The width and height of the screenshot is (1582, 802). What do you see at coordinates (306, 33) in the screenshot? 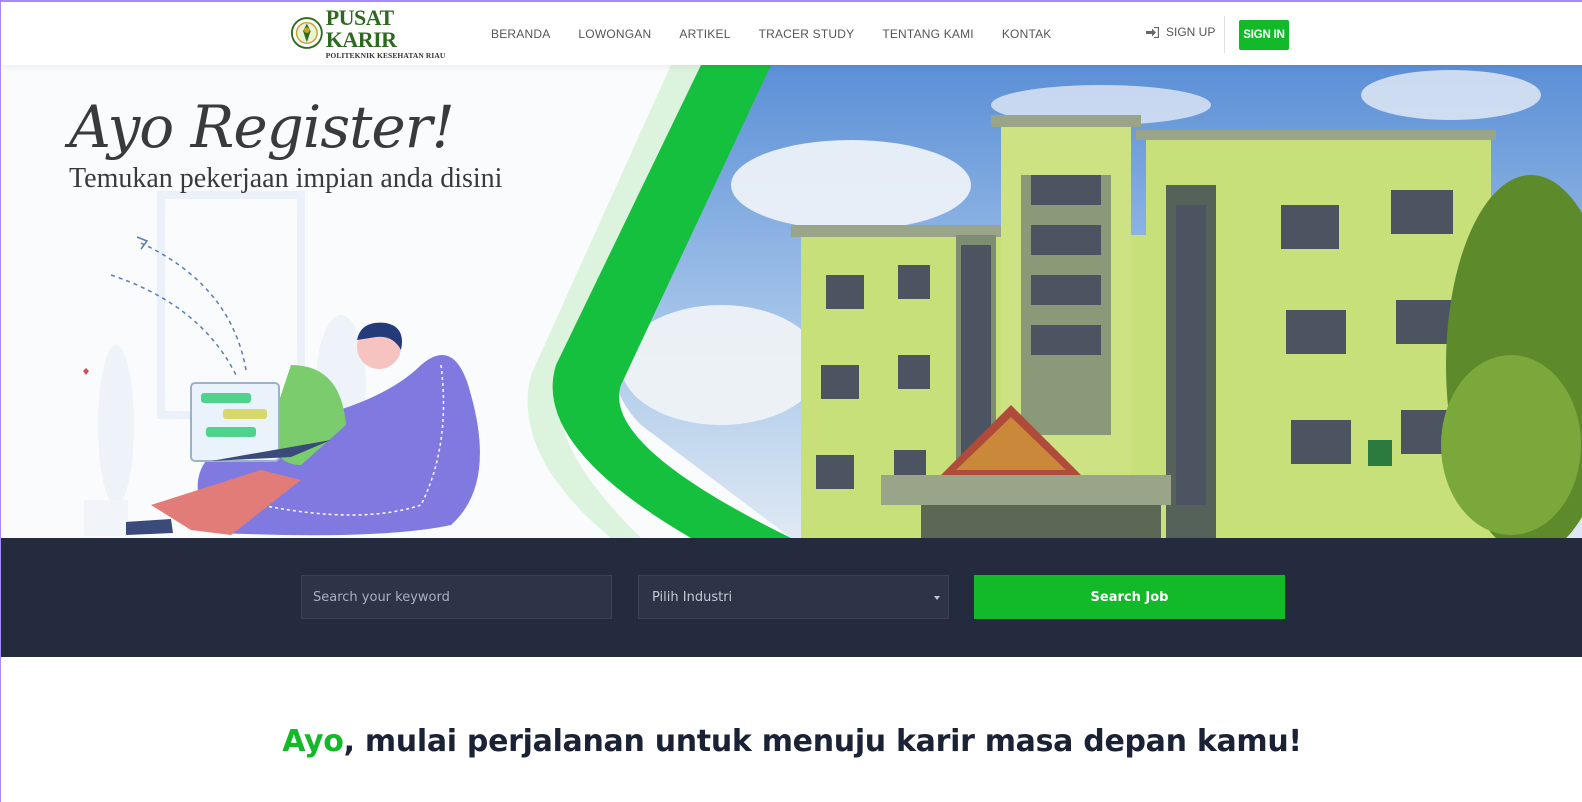
I see `poltekkes-emblem-icon` at bounding box center [306, 33].